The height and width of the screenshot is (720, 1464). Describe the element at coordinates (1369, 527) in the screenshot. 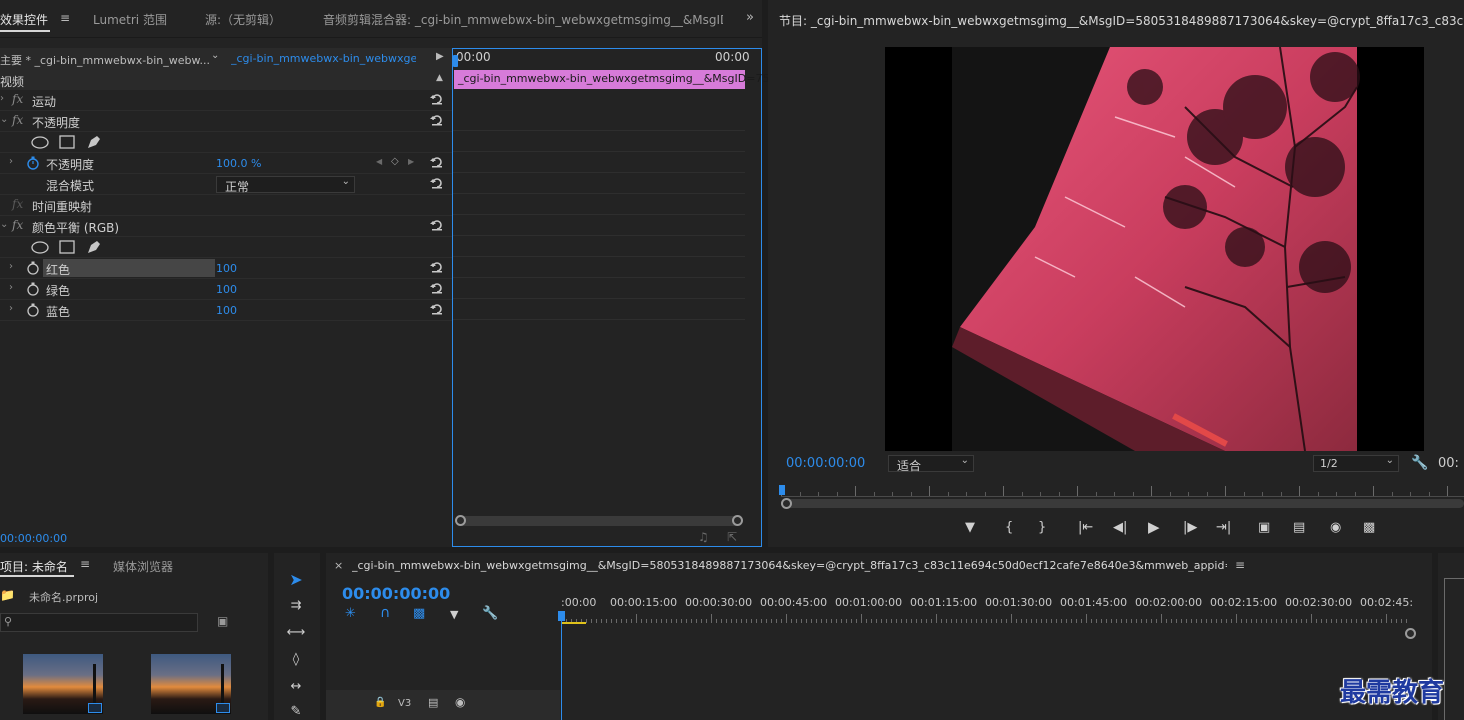

I see `comparison-view-icon: ▩` at that location.